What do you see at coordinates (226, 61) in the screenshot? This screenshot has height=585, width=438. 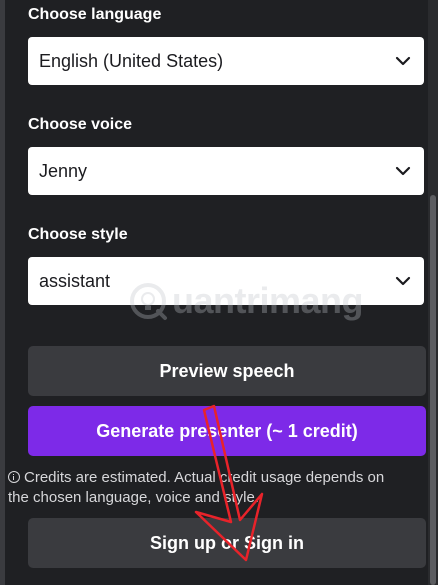 I see `language-select: English (United States)` at bounding box center [226, 61].